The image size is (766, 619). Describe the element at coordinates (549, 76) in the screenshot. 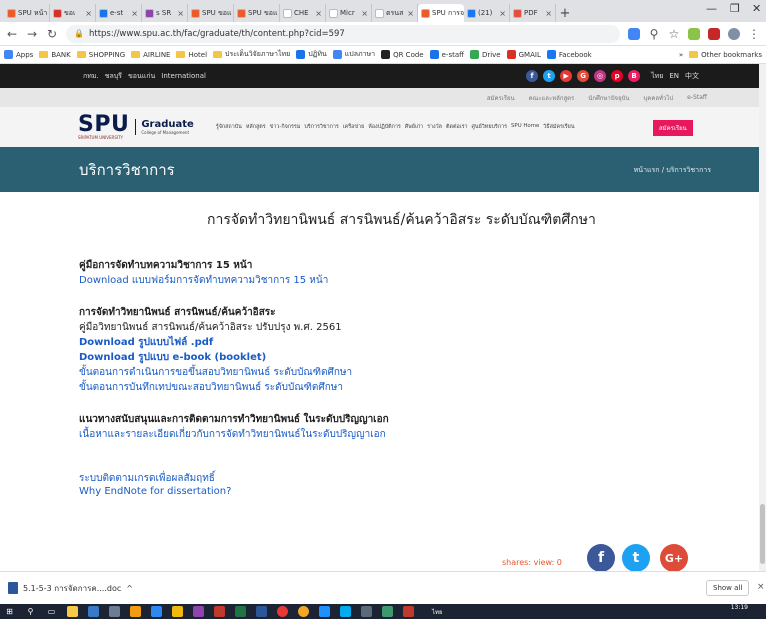

I see `twitter-icon: t` at that location.